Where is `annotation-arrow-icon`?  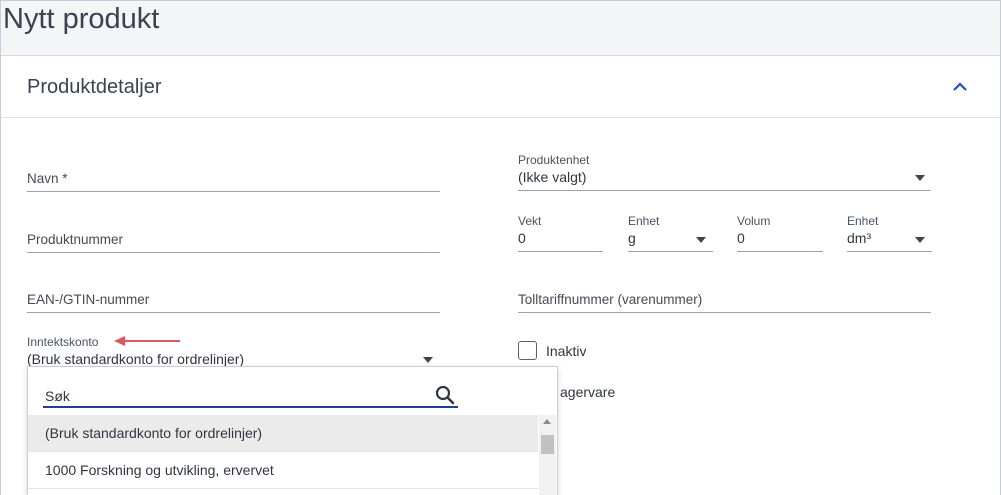
annotation-arrow-icon is located at coordinates (147, 341).